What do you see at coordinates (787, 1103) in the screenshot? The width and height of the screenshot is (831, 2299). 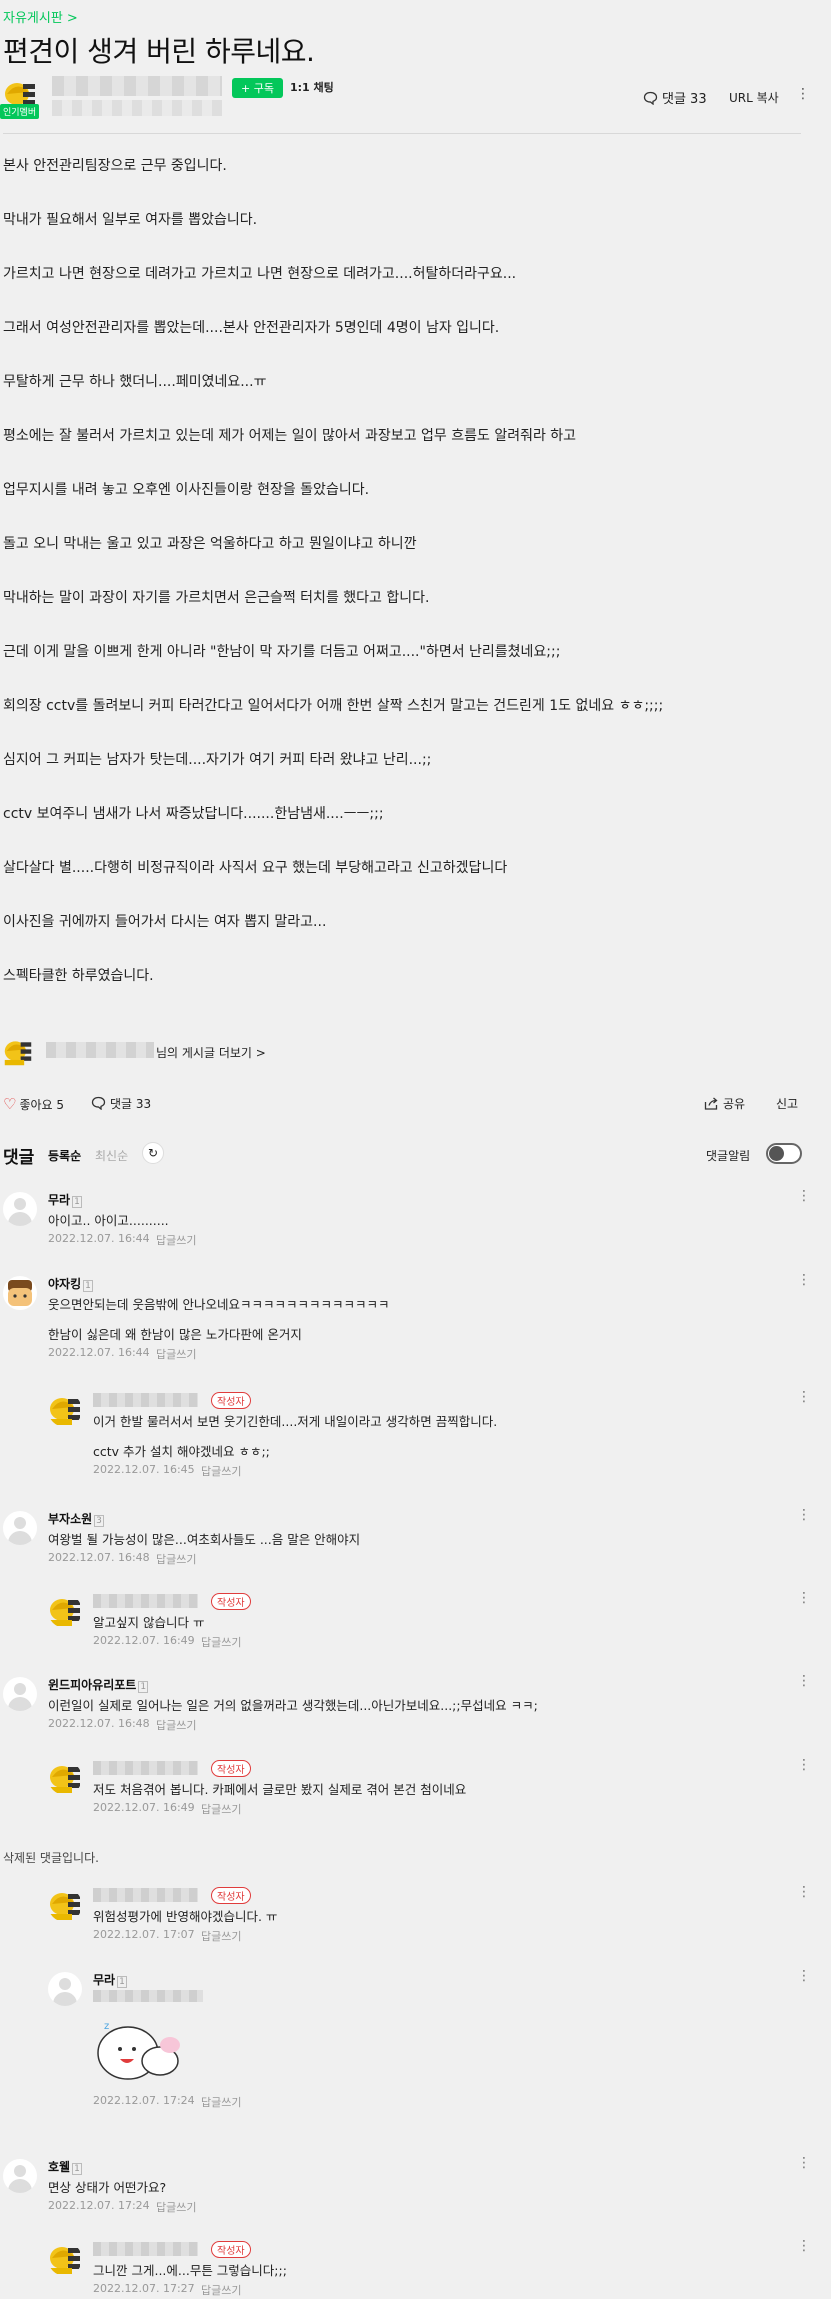 I see `report-button: 신고` at bounding box center [787, 1103].